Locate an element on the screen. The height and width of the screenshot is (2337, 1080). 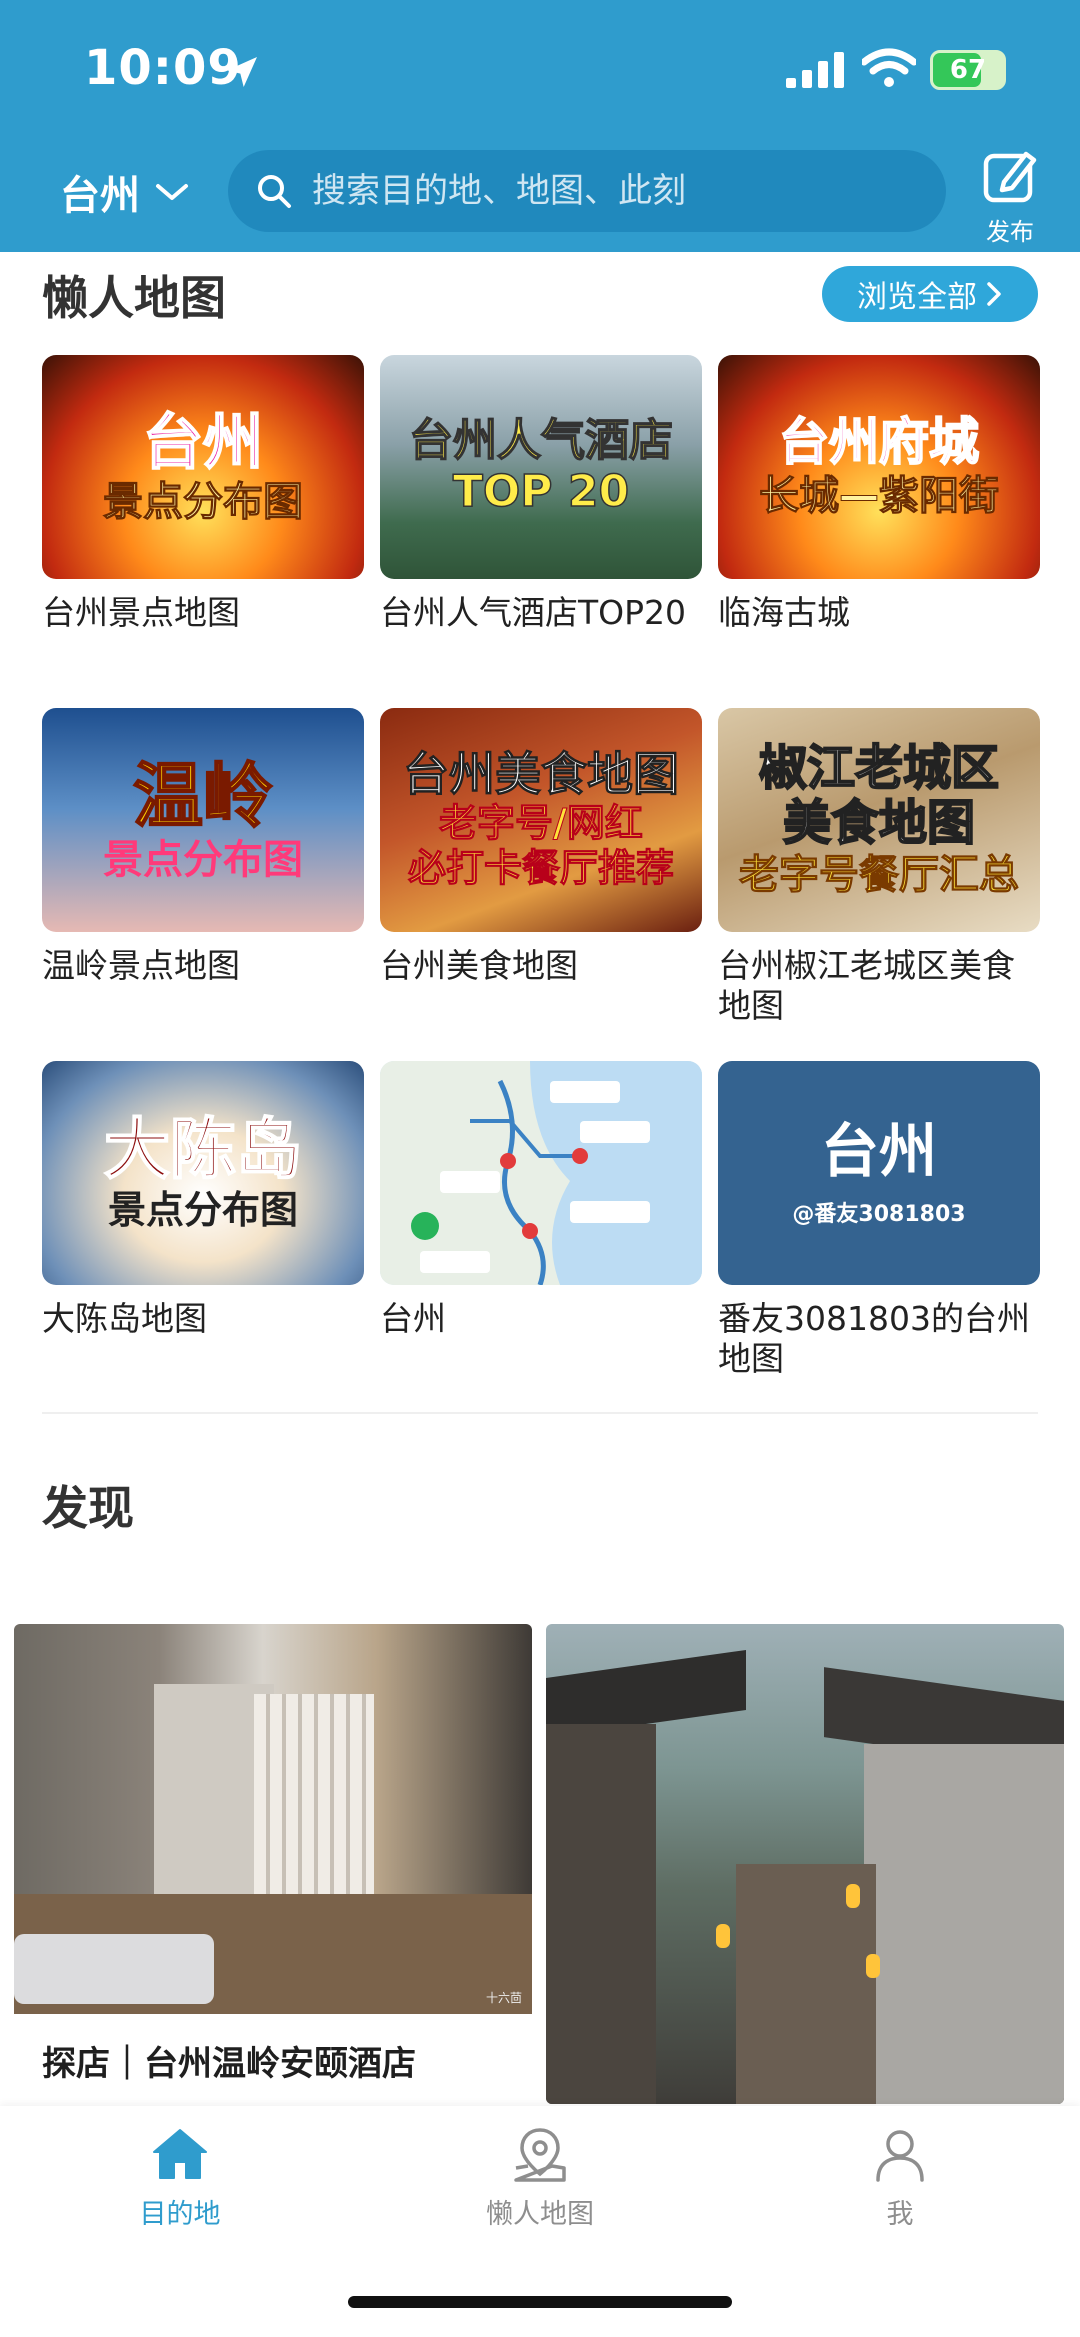
map-card-wenling-sights: 温岭 景点分布图 温岭景点地图 is located at coordinates (203, 847).